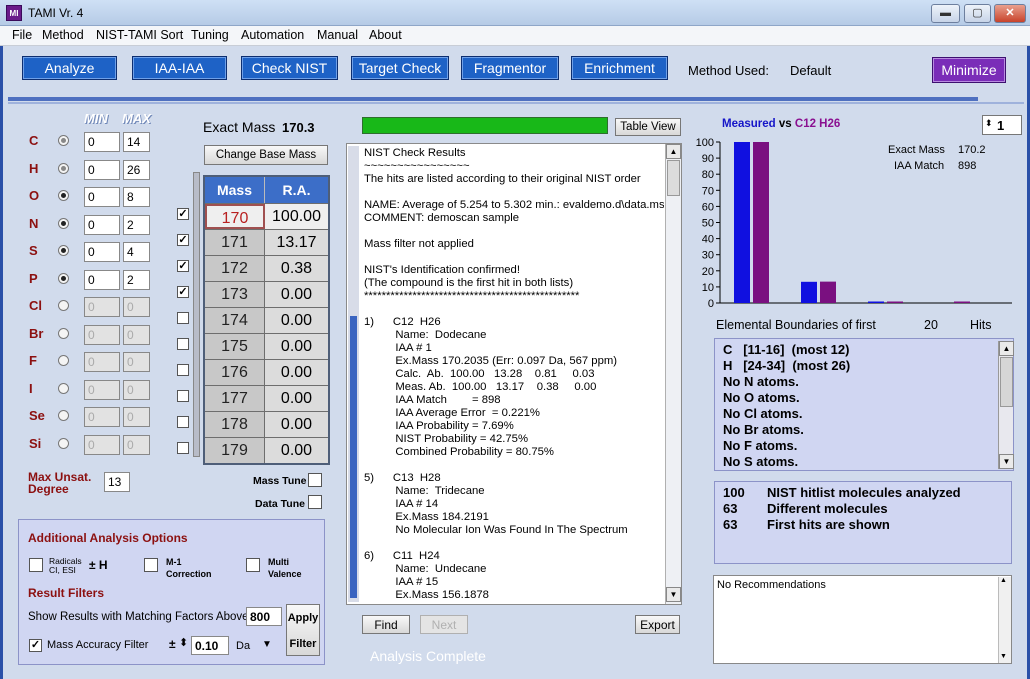 The image size is (1030, 679). Describe the element at coordinates (386, 624) in the screenshot. I see `find-button: Find` at that location.